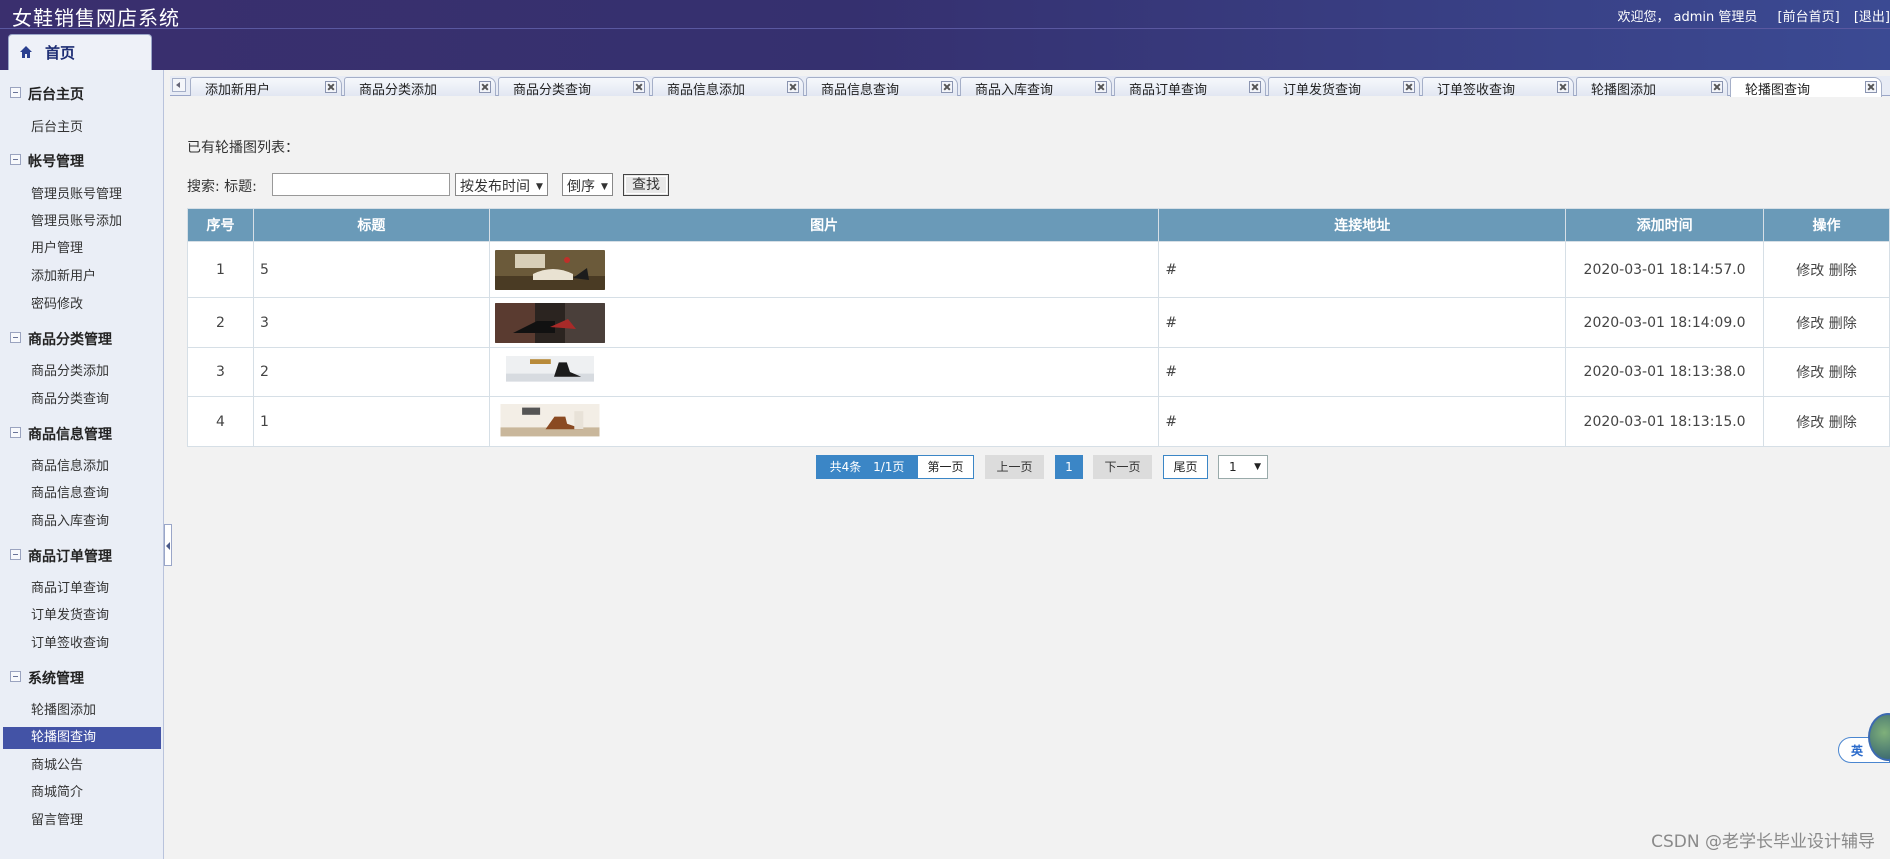 This screenshot has width=1890, height=859. What do you see at coordinates (371, 322) in the screenshot?
I see `cell-title: 3` at bounding box center [371, 322].